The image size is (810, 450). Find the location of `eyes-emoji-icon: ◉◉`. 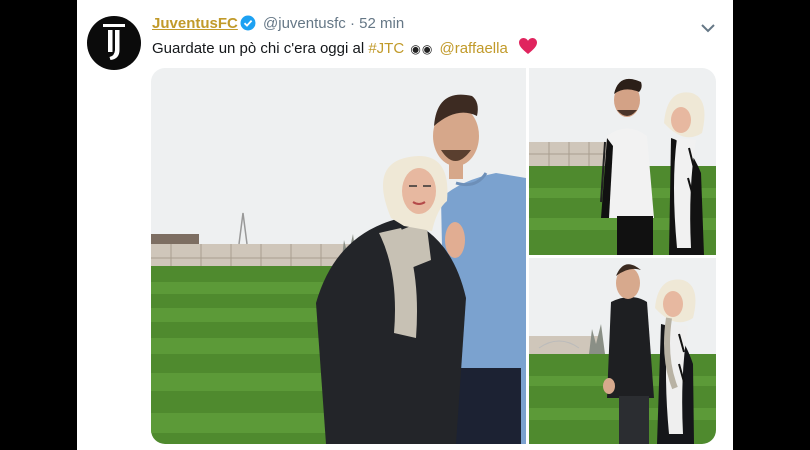

eyes-emoji-icon: ◉◉ is located at coordinates (422, 49).